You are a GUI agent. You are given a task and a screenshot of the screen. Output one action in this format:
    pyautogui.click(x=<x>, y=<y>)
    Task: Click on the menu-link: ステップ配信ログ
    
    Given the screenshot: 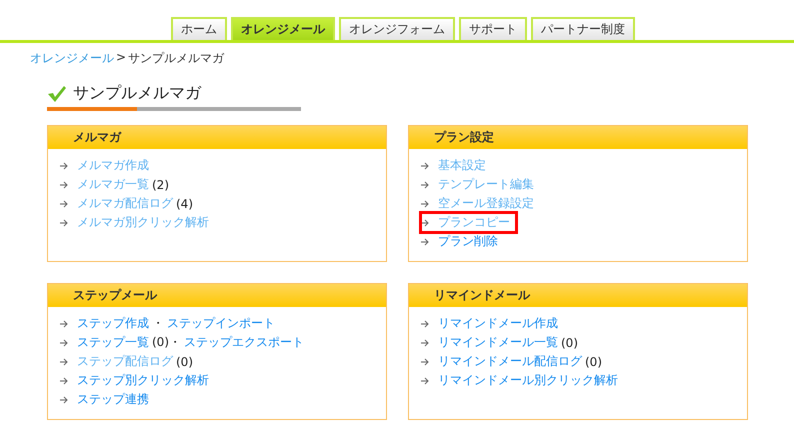 What is the action you would take?
    pyautogui.click(x=125, y=361)
    